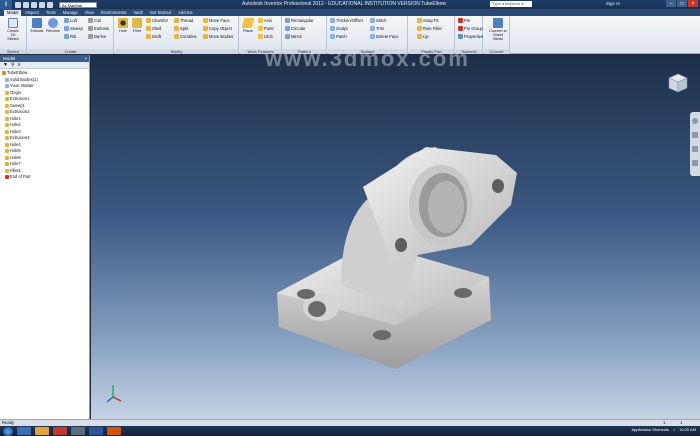 This screenshot has width=700, height=436. Describe the element at coordinates (464, 20) in the screenshot. I see `pin-button: Pin` at that location.